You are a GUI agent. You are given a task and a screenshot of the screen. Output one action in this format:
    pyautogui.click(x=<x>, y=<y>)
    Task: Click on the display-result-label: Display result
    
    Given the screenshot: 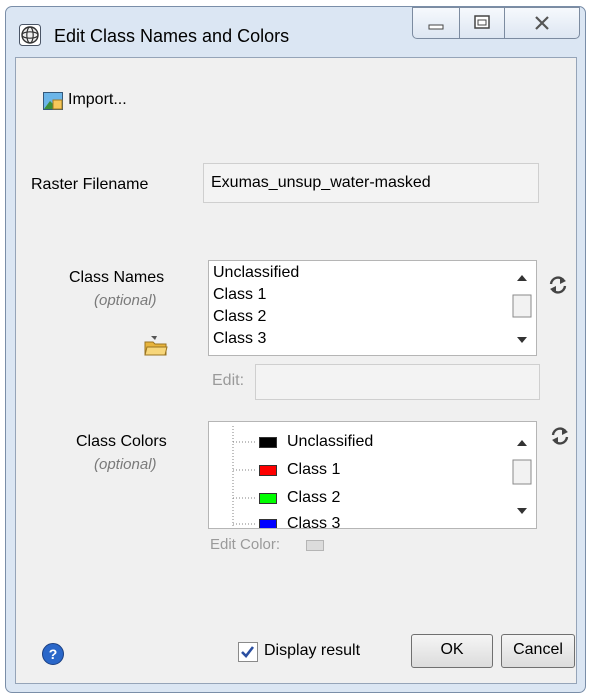 What is the action you would take?
    pyautogui.click(x=312, y=650)
    